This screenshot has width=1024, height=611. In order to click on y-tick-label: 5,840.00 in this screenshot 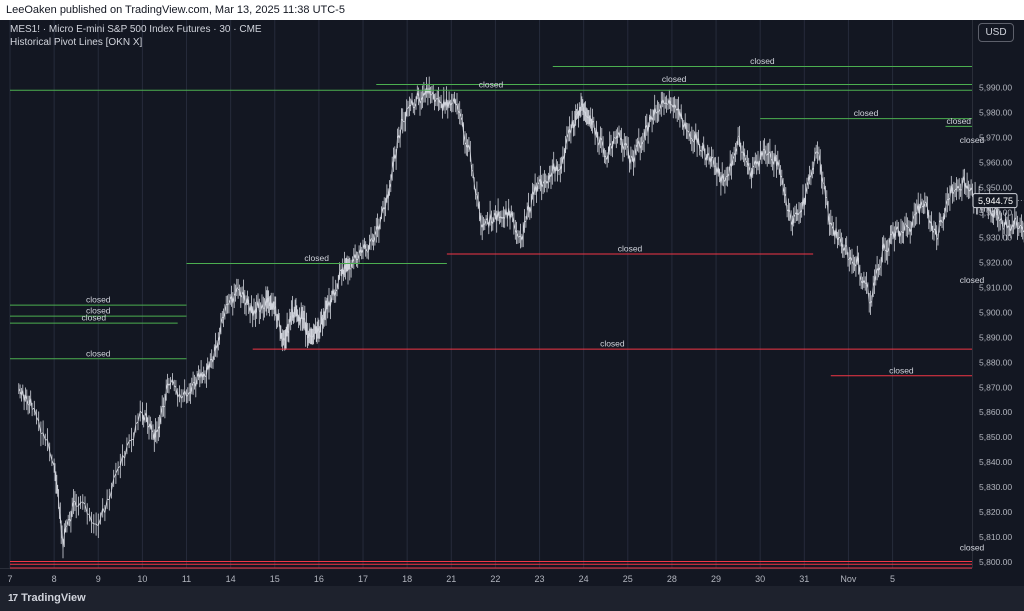, I will do `click(995, 462)`.